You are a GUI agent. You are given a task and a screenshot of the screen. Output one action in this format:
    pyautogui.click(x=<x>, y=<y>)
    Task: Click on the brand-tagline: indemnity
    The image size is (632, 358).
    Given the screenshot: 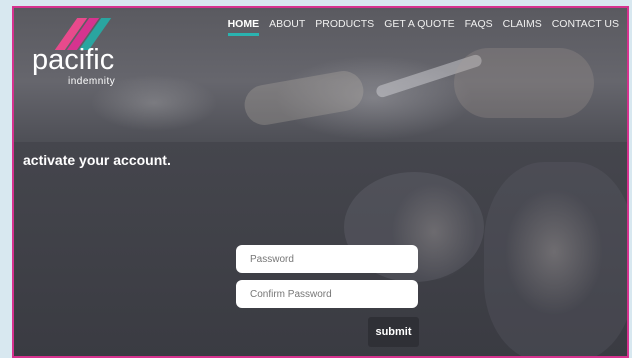 What is the action you would take?
    pyautogui.click(x=92, y=81)
    